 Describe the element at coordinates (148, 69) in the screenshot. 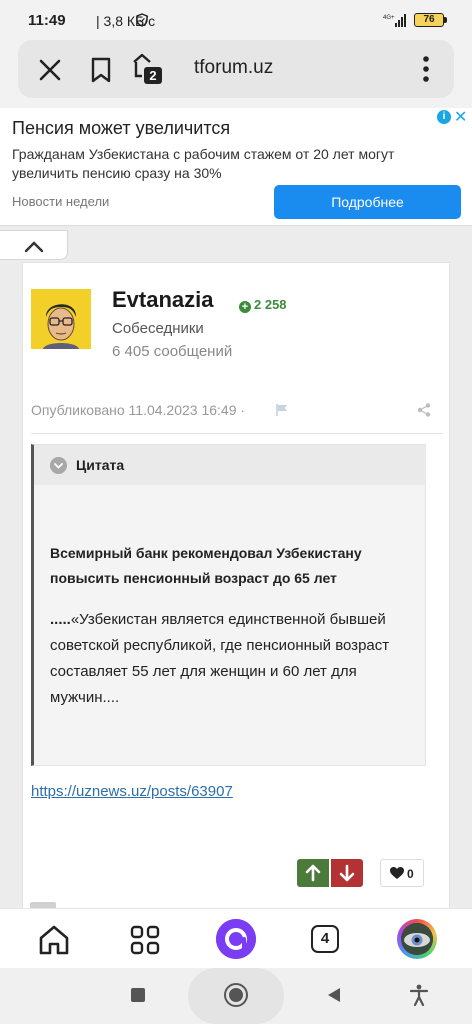

I see `tabs-count-icon: 2` at that location.